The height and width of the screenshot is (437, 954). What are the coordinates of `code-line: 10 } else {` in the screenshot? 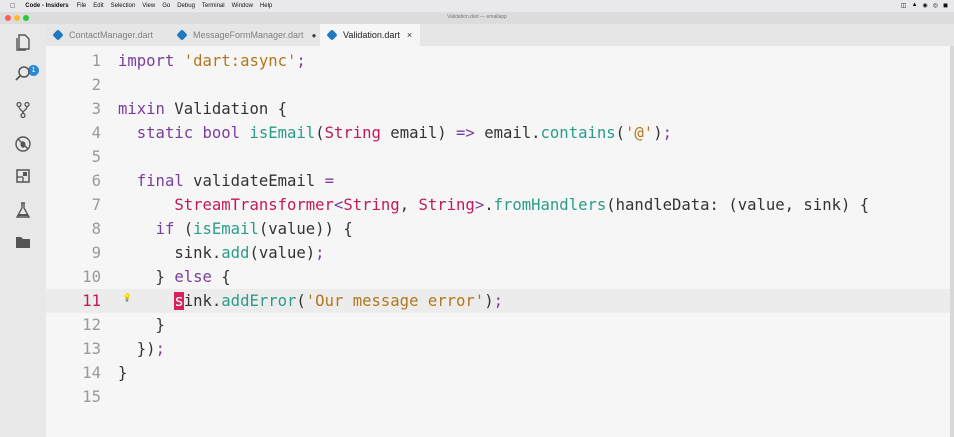 It's located at (500, 277).